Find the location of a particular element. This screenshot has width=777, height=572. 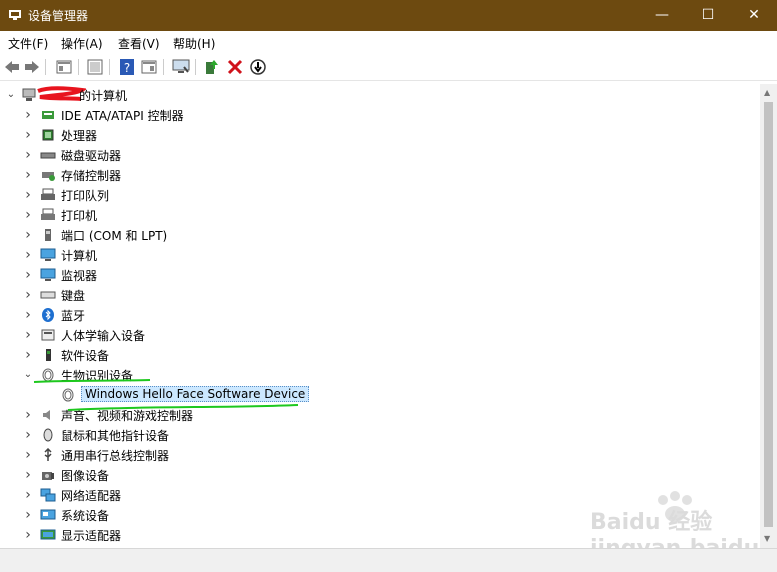

ide-controller-icon is located at coordinates (48, 115).